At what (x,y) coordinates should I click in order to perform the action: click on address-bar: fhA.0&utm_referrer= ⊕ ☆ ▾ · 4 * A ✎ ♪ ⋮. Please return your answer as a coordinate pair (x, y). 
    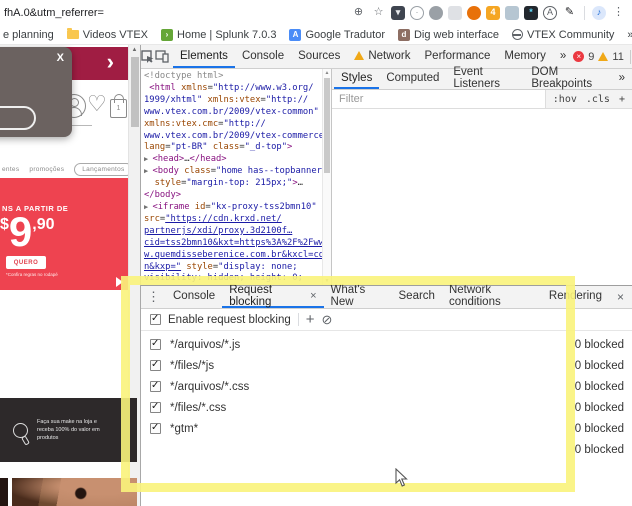
    Looking at the image, I should click on (316, 12).